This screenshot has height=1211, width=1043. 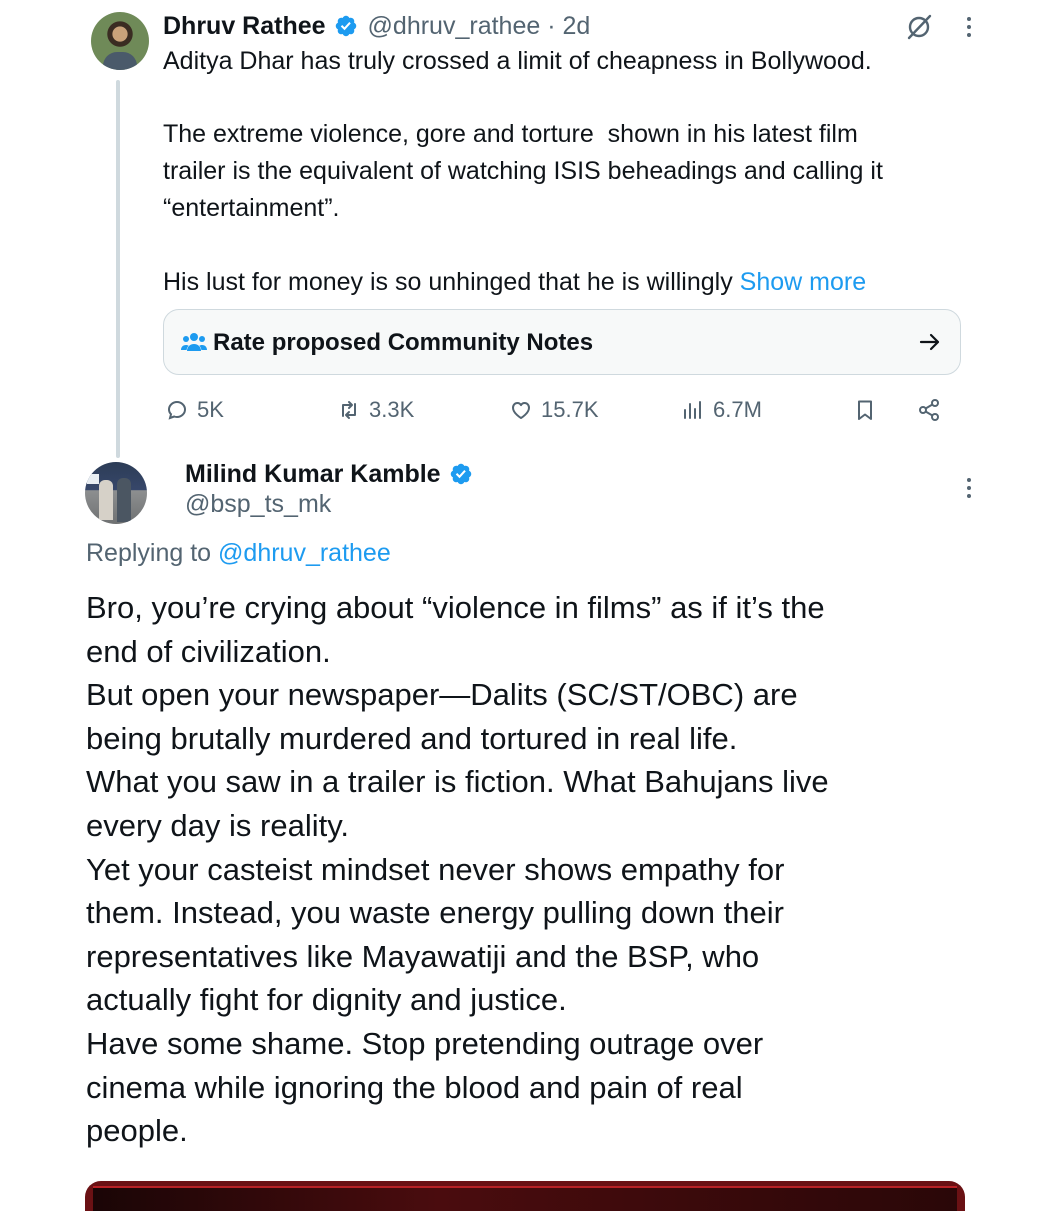 I want to click on bookmark-icon, so click(x=865, y=410).